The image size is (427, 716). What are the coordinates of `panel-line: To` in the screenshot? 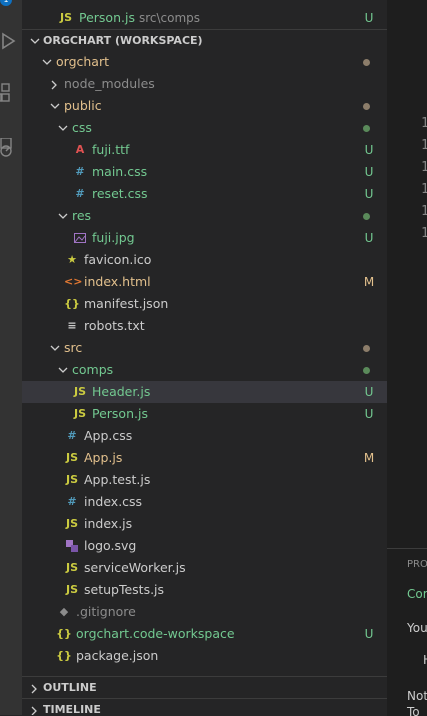 It's located at (413, 710).